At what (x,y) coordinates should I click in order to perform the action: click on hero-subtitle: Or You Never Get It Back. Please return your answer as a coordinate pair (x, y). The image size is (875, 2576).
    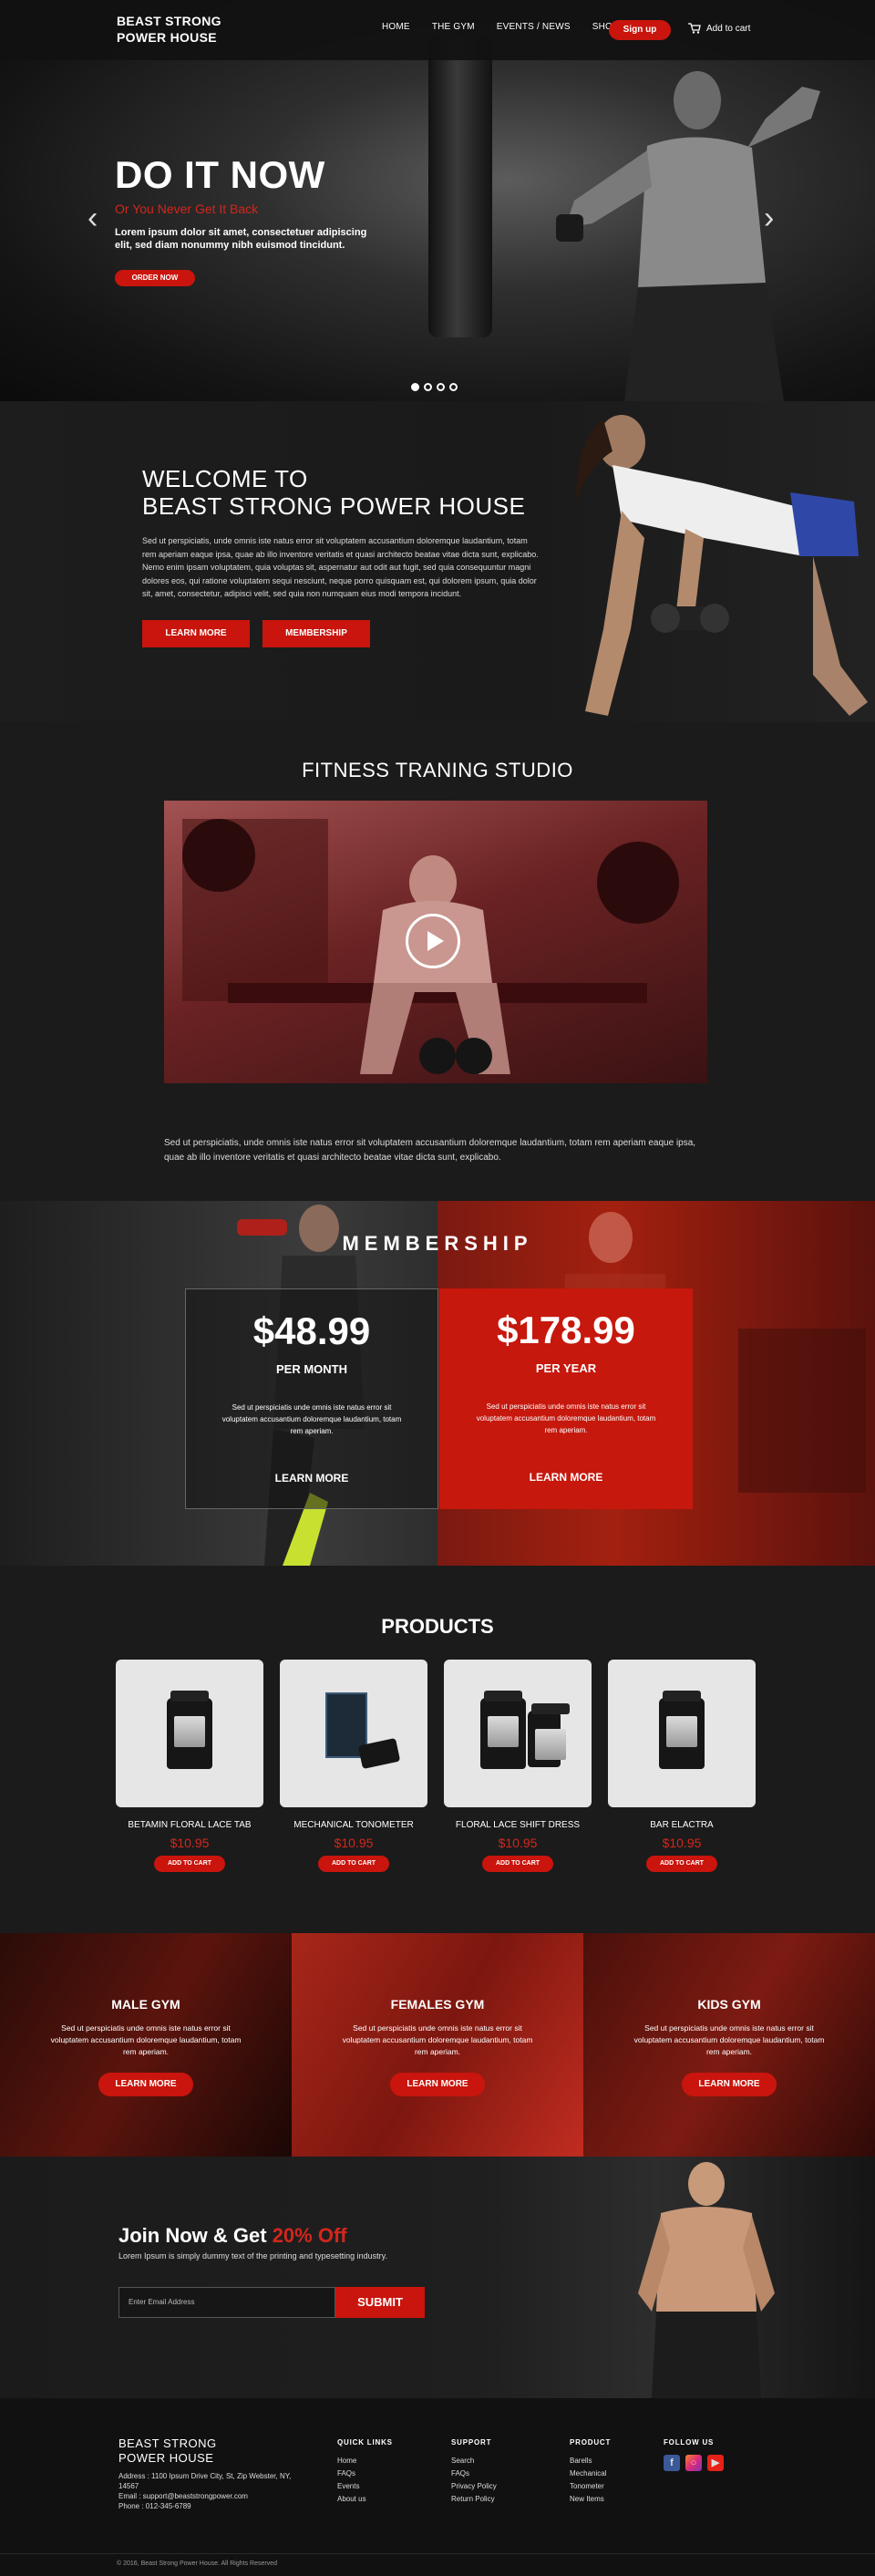
    Looking at the image, I should click on (187, 209).